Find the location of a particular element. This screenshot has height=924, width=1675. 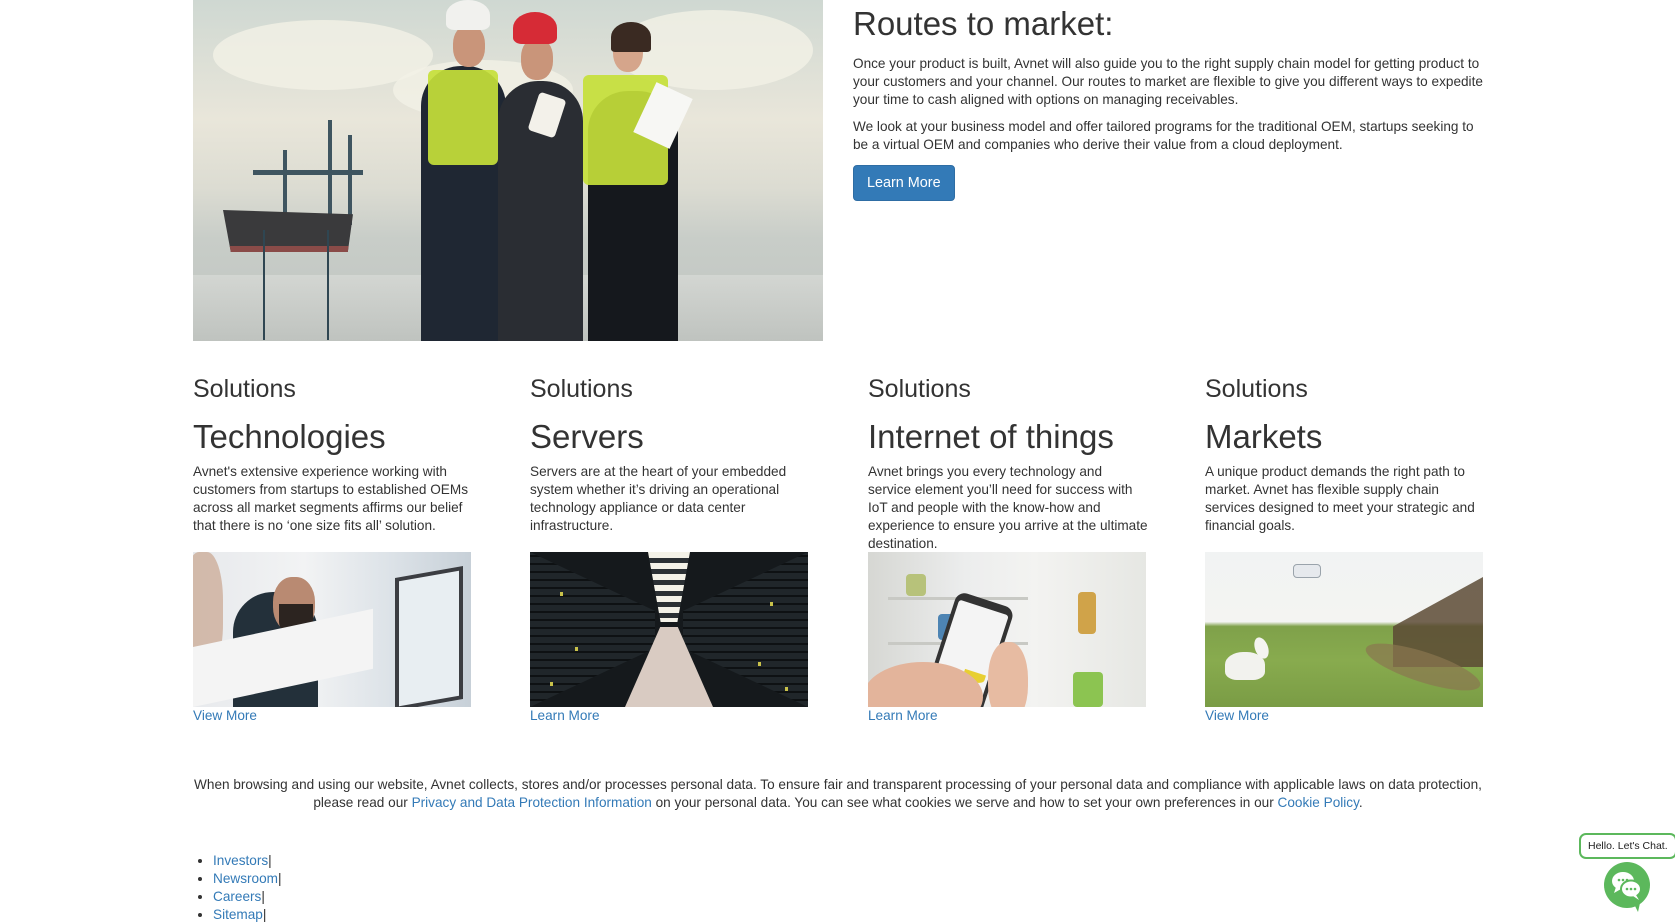

solution-title: Markets is located at coordinates (1264, 436).